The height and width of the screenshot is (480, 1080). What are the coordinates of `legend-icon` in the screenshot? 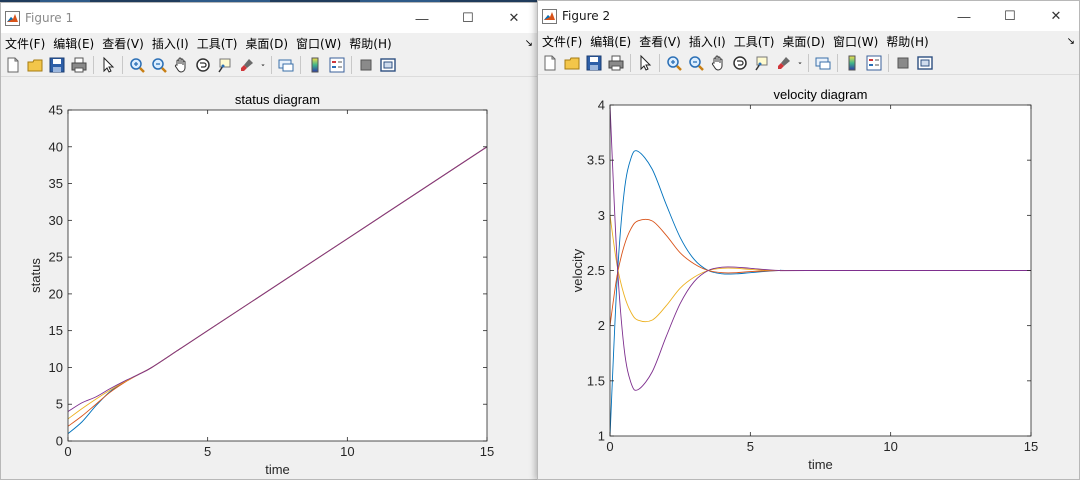 It's located at (337, 64).